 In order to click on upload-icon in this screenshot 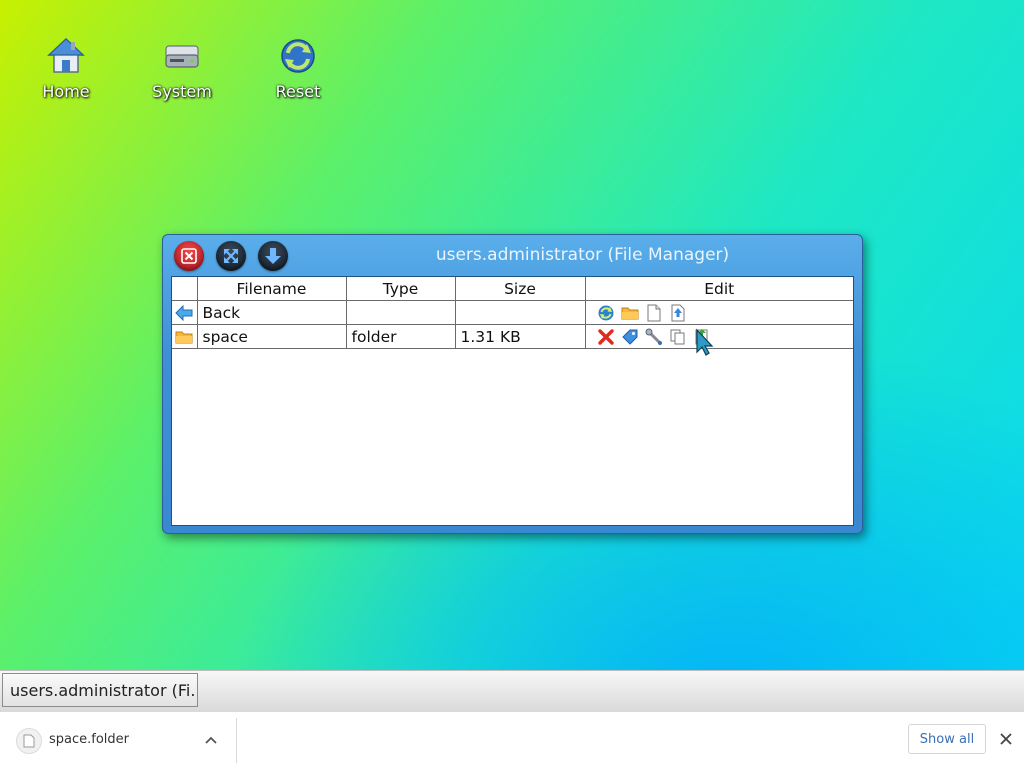, I will do `click(678, 313)`.